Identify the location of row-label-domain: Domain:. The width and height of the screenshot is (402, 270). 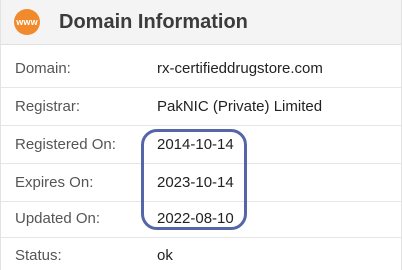
(43, 68).